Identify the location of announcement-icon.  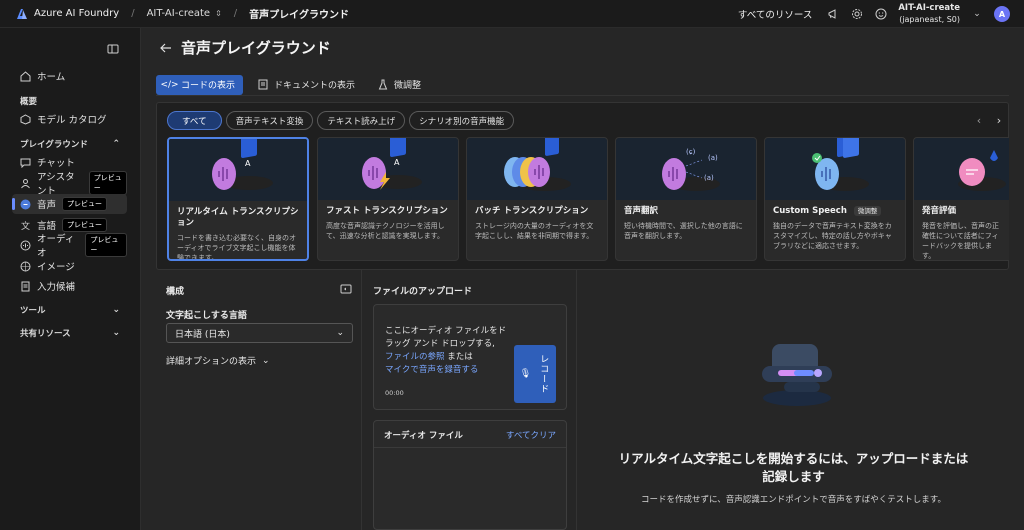
(833, 14).